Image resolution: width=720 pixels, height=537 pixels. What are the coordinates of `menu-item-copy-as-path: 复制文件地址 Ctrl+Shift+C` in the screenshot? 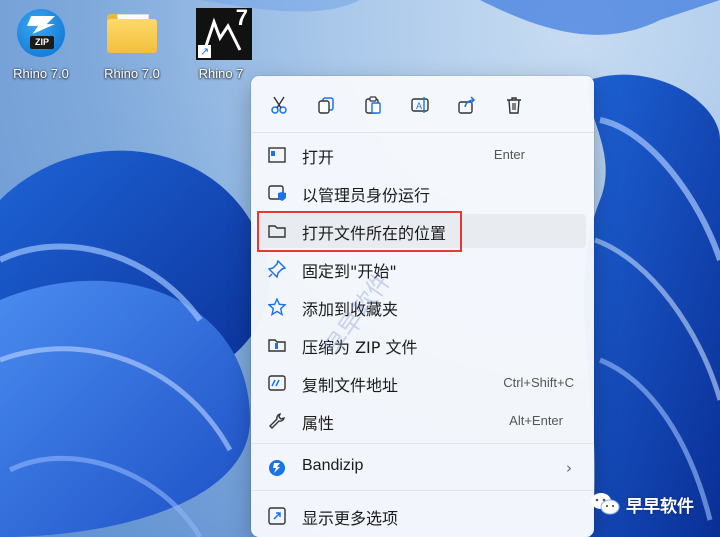 It's located at (422, 383).